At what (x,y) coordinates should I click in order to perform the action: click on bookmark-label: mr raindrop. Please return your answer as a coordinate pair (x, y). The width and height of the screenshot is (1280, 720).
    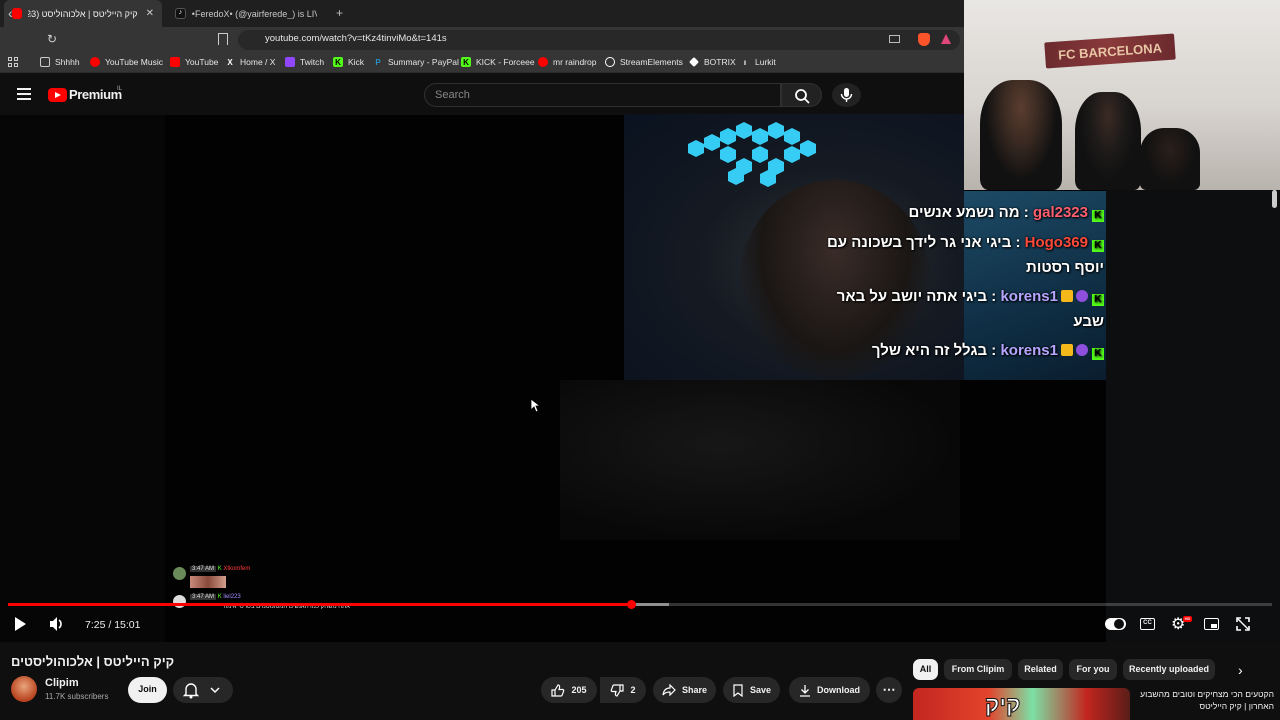
    Looking at the image, I should click on (575, 62).